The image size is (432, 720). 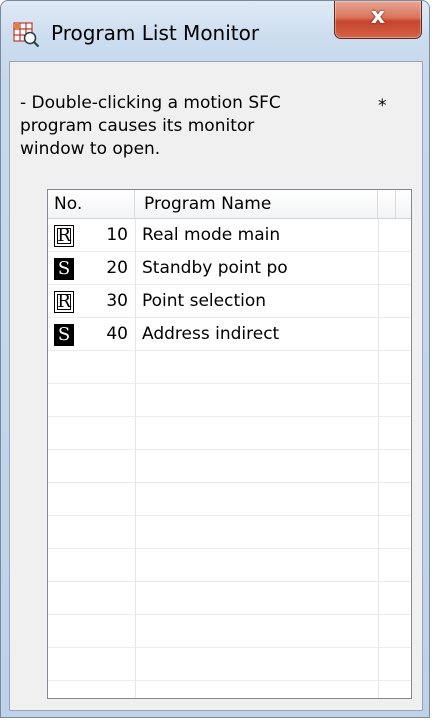 I want to click on list-header: No. Program Name, so click(x=229, y=204).